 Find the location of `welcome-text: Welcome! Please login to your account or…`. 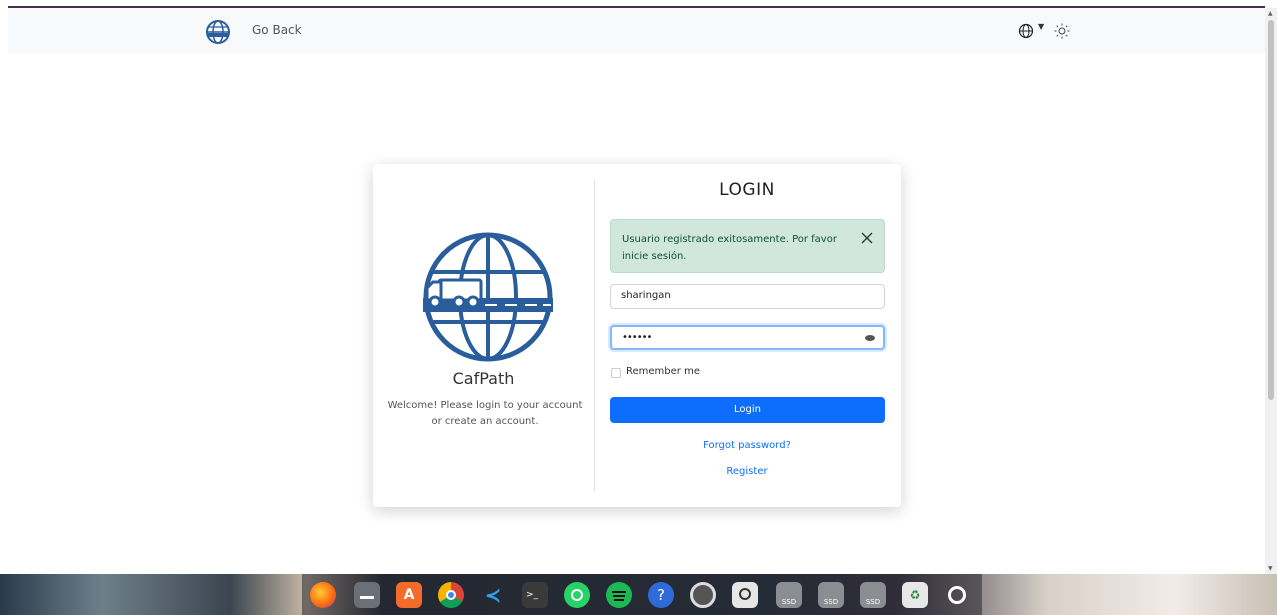

welcome-text: Welcome! Please login to your account or… is located at coordinates (485, 413).